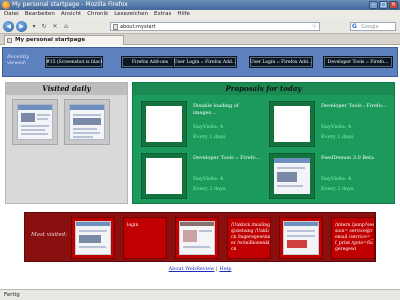 Image resolution: width=400 pixels, height=300 pixels. Describe the element at coordinates (314, 27) in the screenshot. I see `bookmark-star-icon: ☆` at that location.